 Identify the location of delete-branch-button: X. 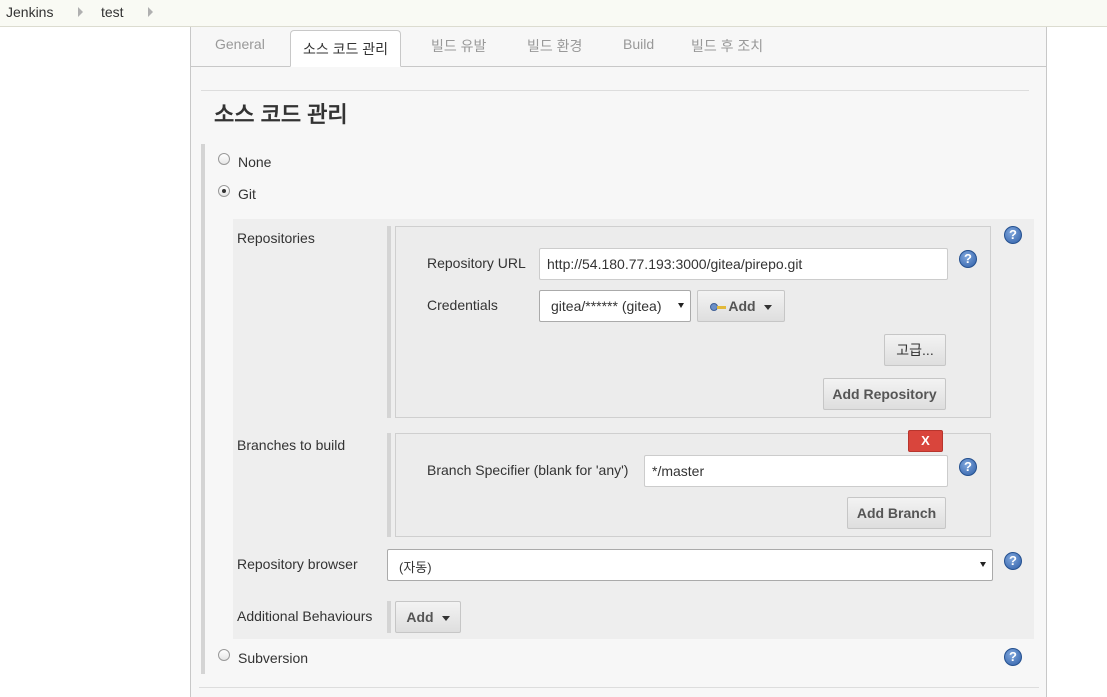
(925, 441).